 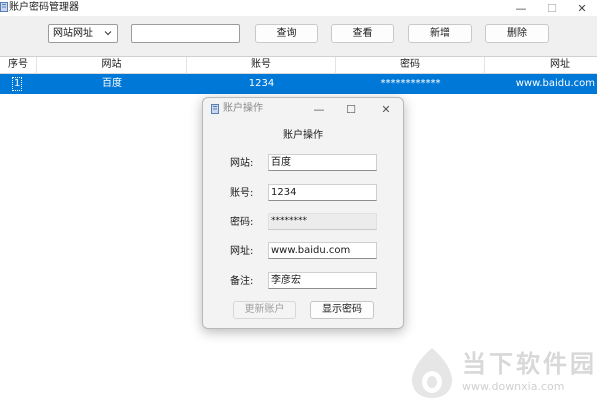 I want to click on maximize-icon: ☐, so click(x=552, y=8).